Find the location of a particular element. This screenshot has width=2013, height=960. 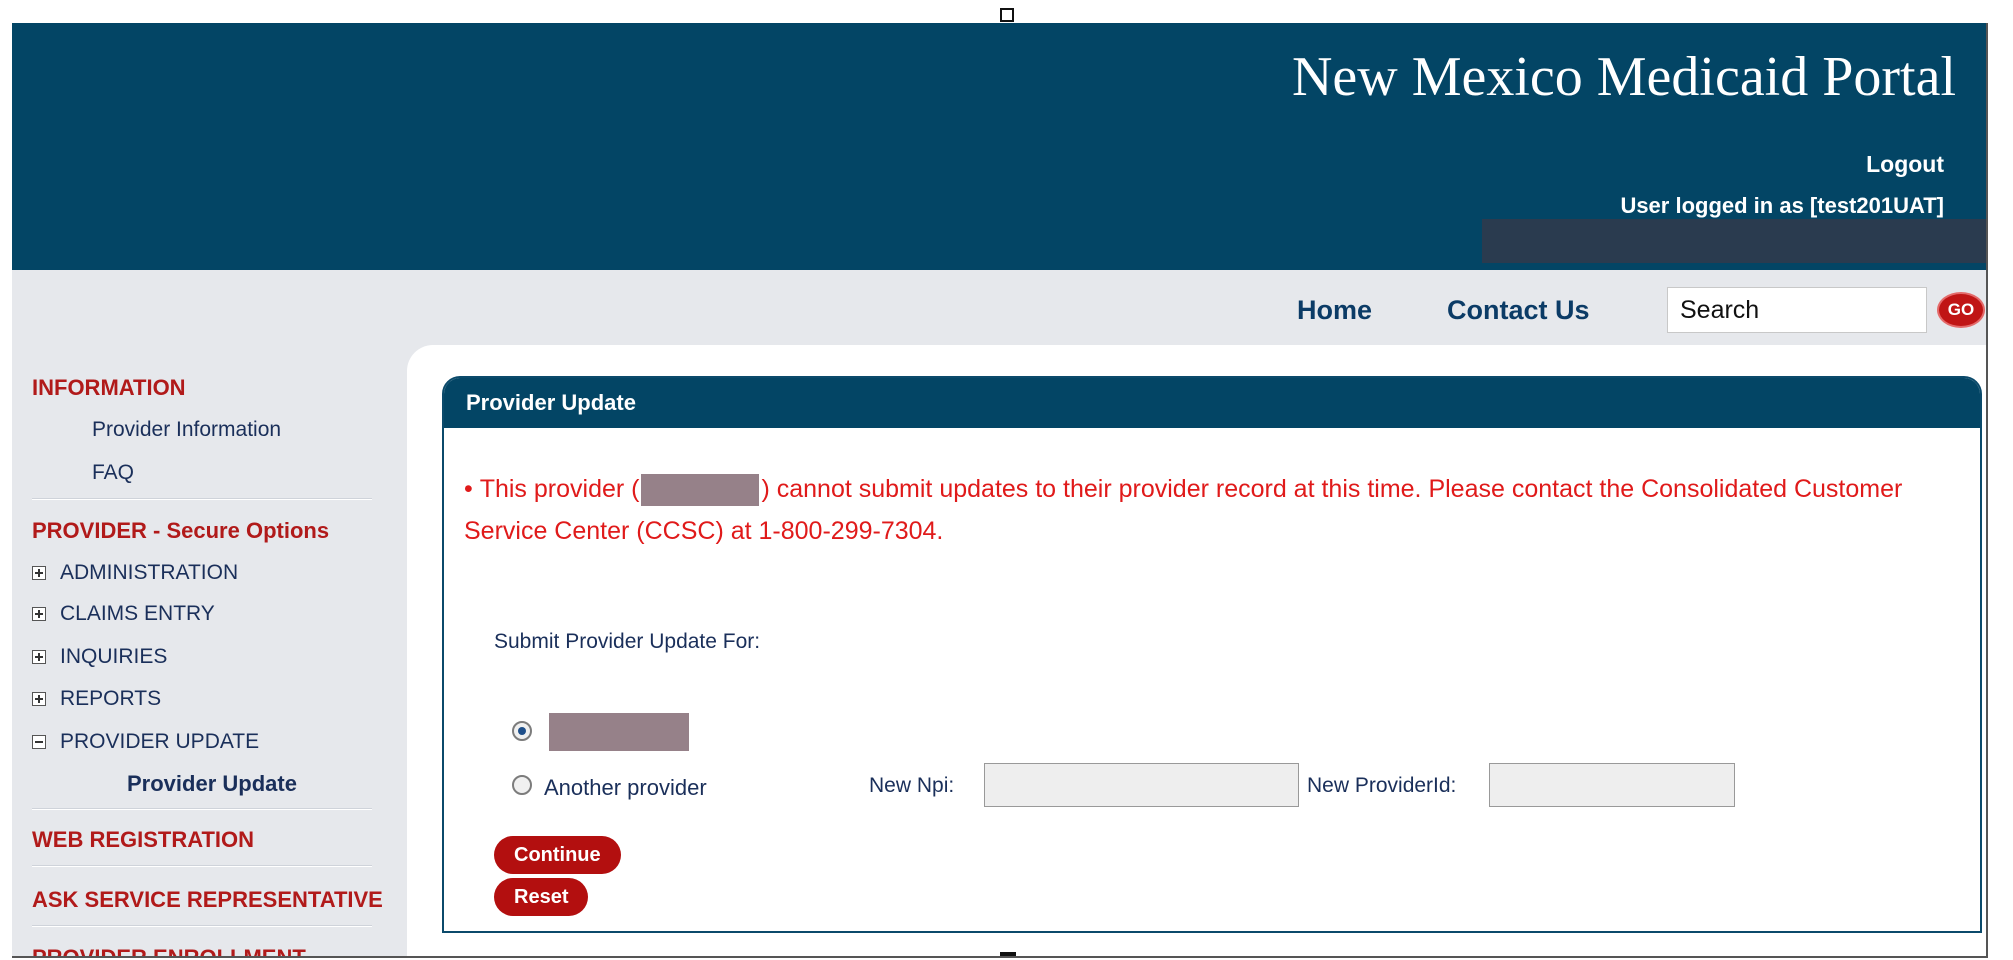

sidebar-item-reports: REPORTS is located at coordinates (96, 699).